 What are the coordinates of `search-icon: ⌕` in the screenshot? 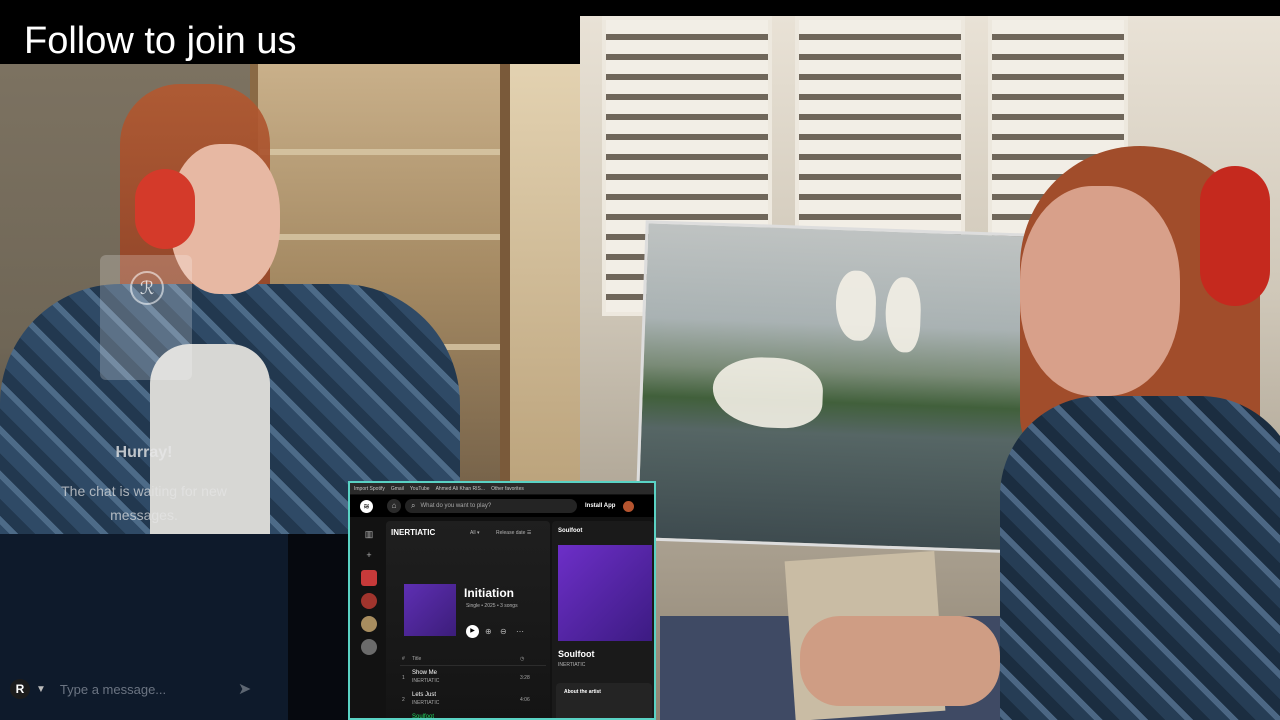 It's located at (413, 505).